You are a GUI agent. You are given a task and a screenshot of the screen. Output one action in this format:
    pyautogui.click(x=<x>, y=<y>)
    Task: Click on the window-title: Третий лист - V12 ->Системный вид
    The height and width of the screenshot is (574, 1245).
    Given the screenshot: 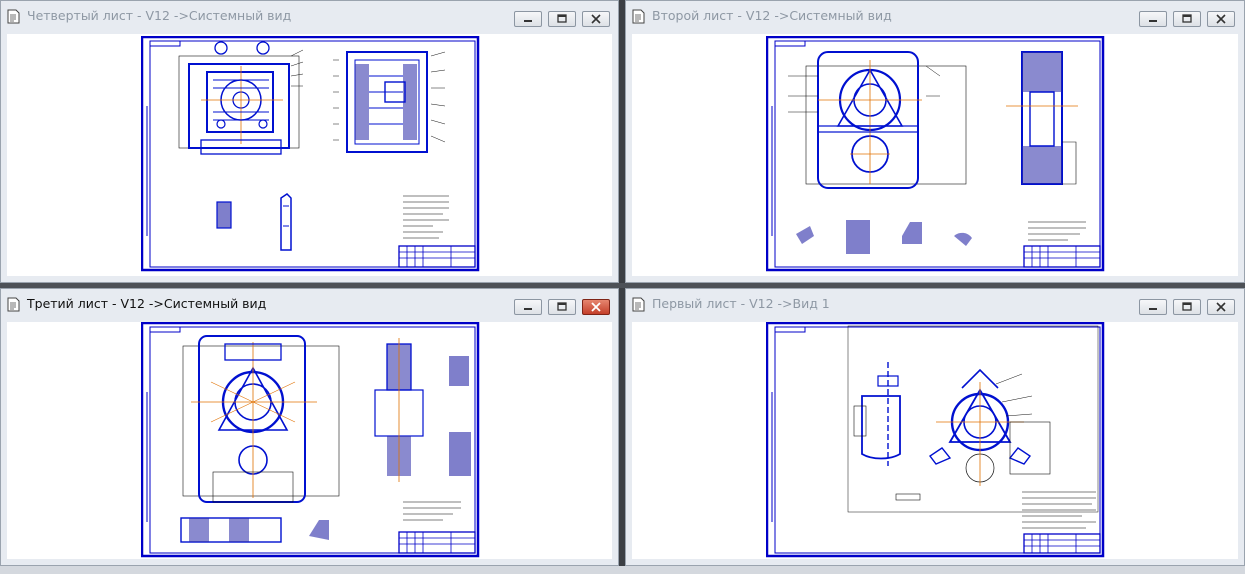 What is the action you would take?
    pyautogui.click(x=147, y=303)
    